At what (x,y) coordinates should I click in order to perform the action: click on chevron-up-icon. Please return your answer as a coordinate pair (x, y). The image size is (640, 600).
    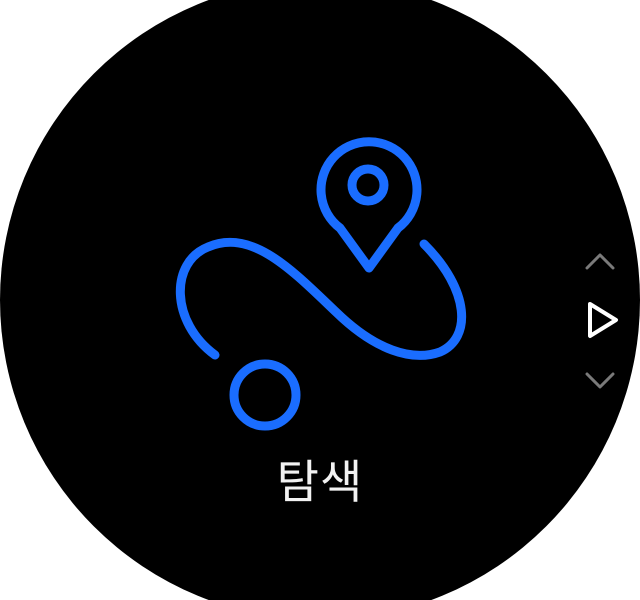
    Looking at the image, I should click on (600, 261).